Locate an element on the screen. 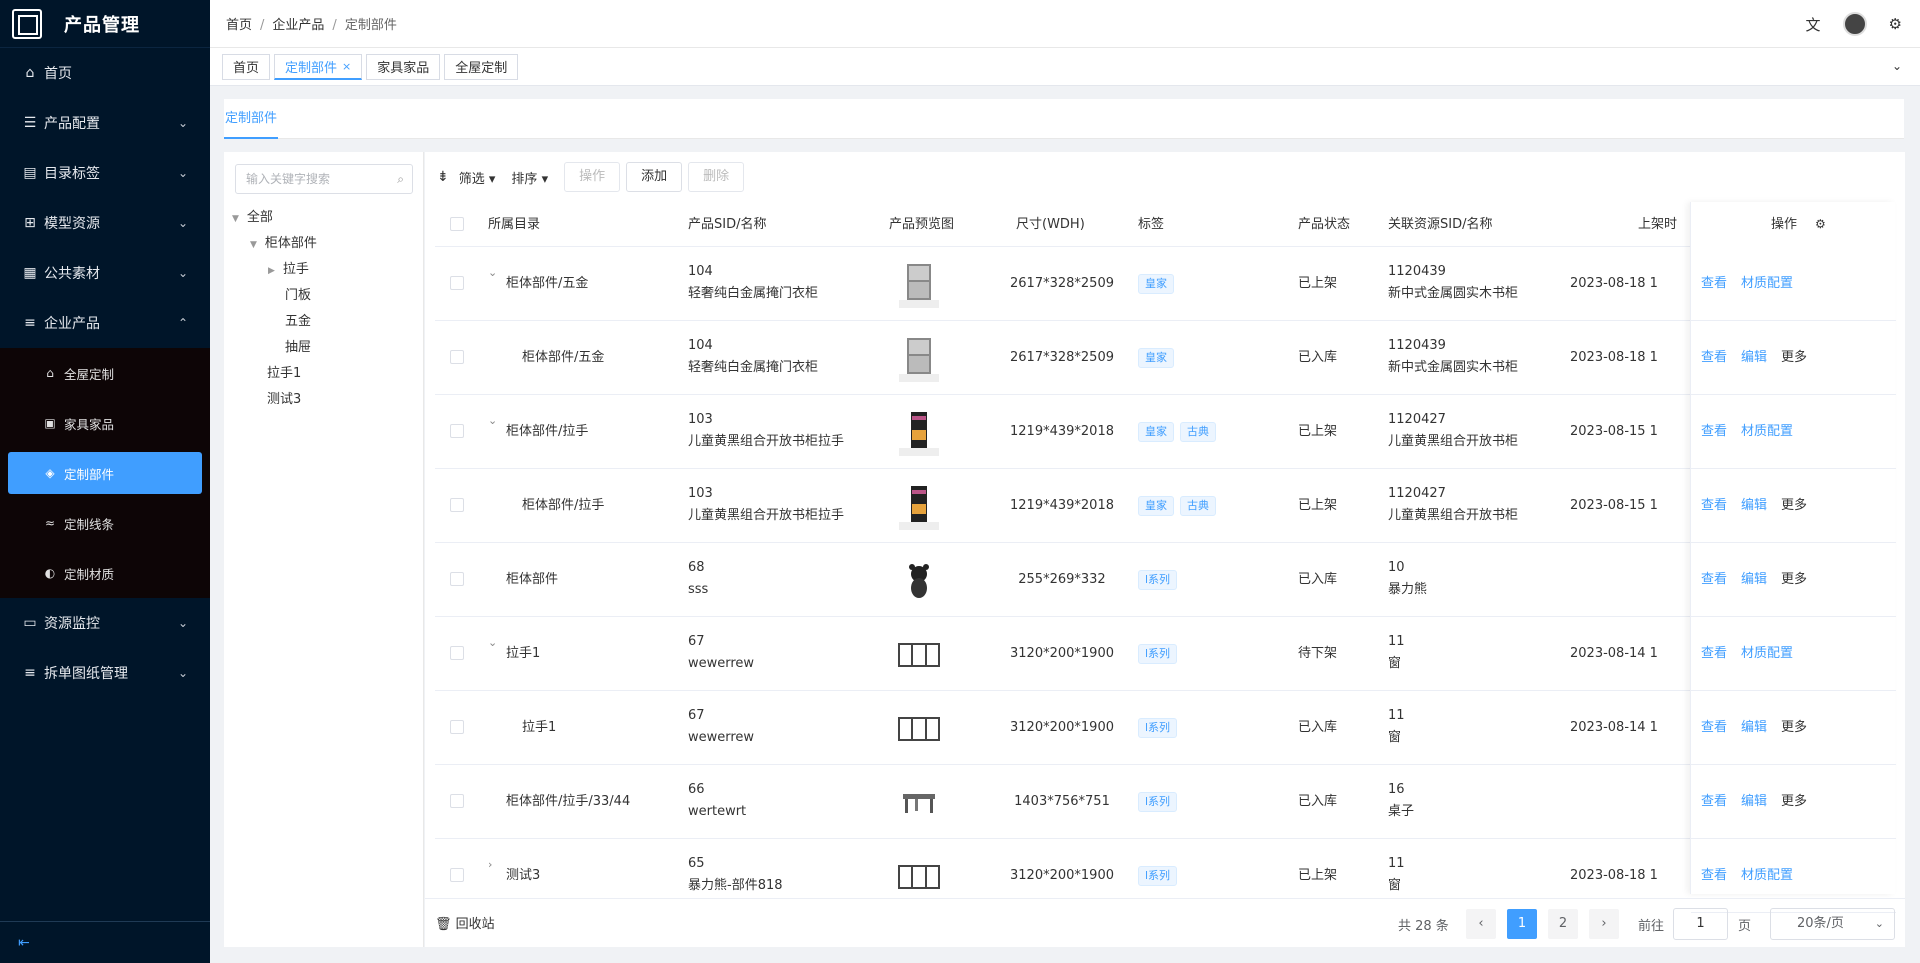  breadcrumb-home: 首页 is located at coordinates (239, 25).